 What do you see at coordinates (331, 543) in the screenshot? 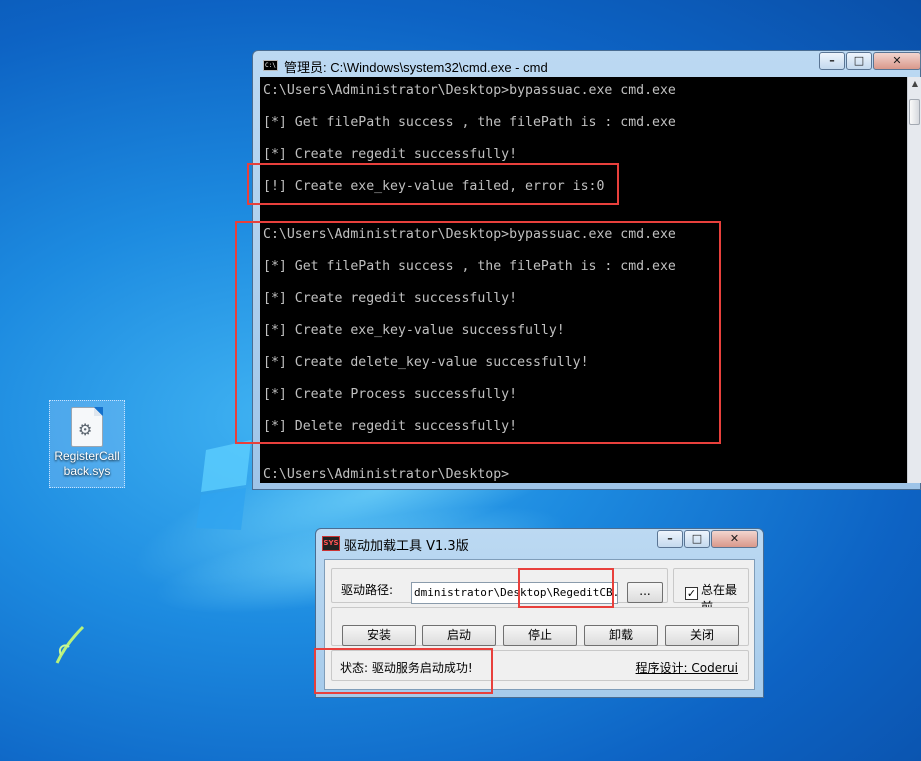
I see `sys-app-icon: SYS` at bounding box center [331, 543].